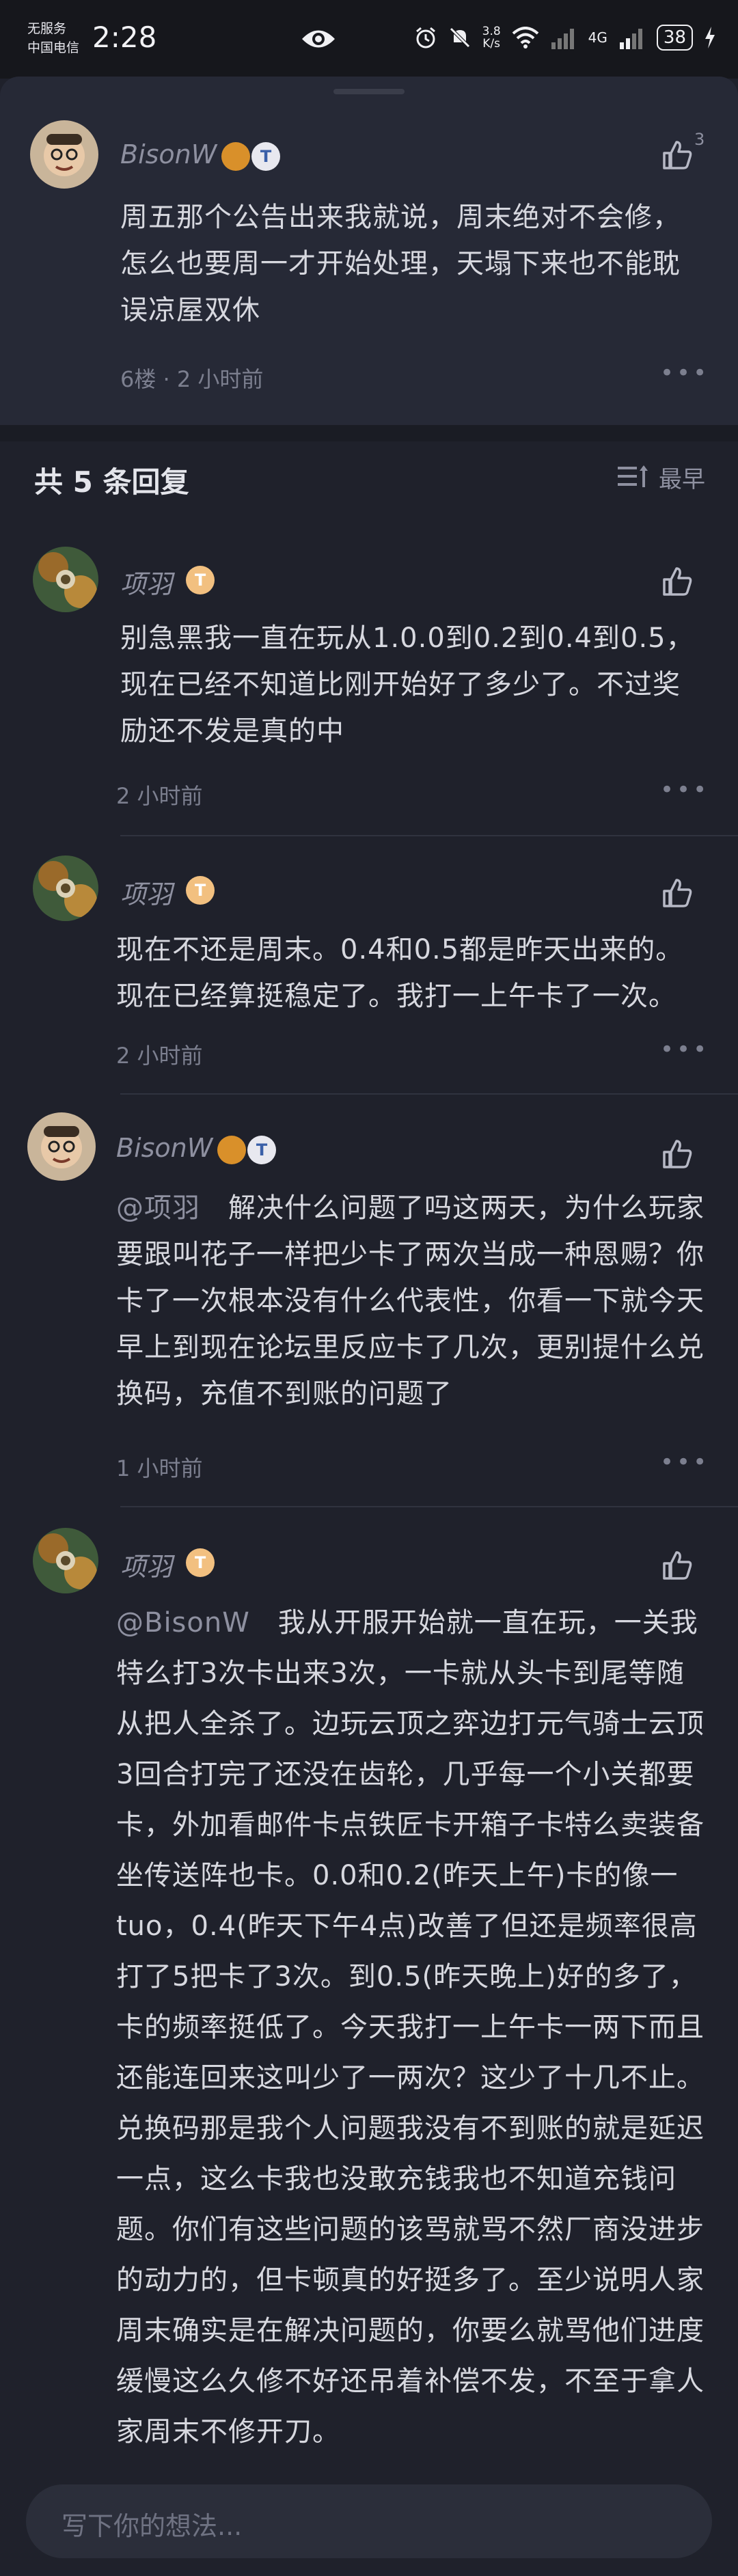 This screenshot has height=2576, width=738. What do you see at coordinates (525, 38) in the screenshot?
I see `wifi-icon` at bounding box center [525, 38].